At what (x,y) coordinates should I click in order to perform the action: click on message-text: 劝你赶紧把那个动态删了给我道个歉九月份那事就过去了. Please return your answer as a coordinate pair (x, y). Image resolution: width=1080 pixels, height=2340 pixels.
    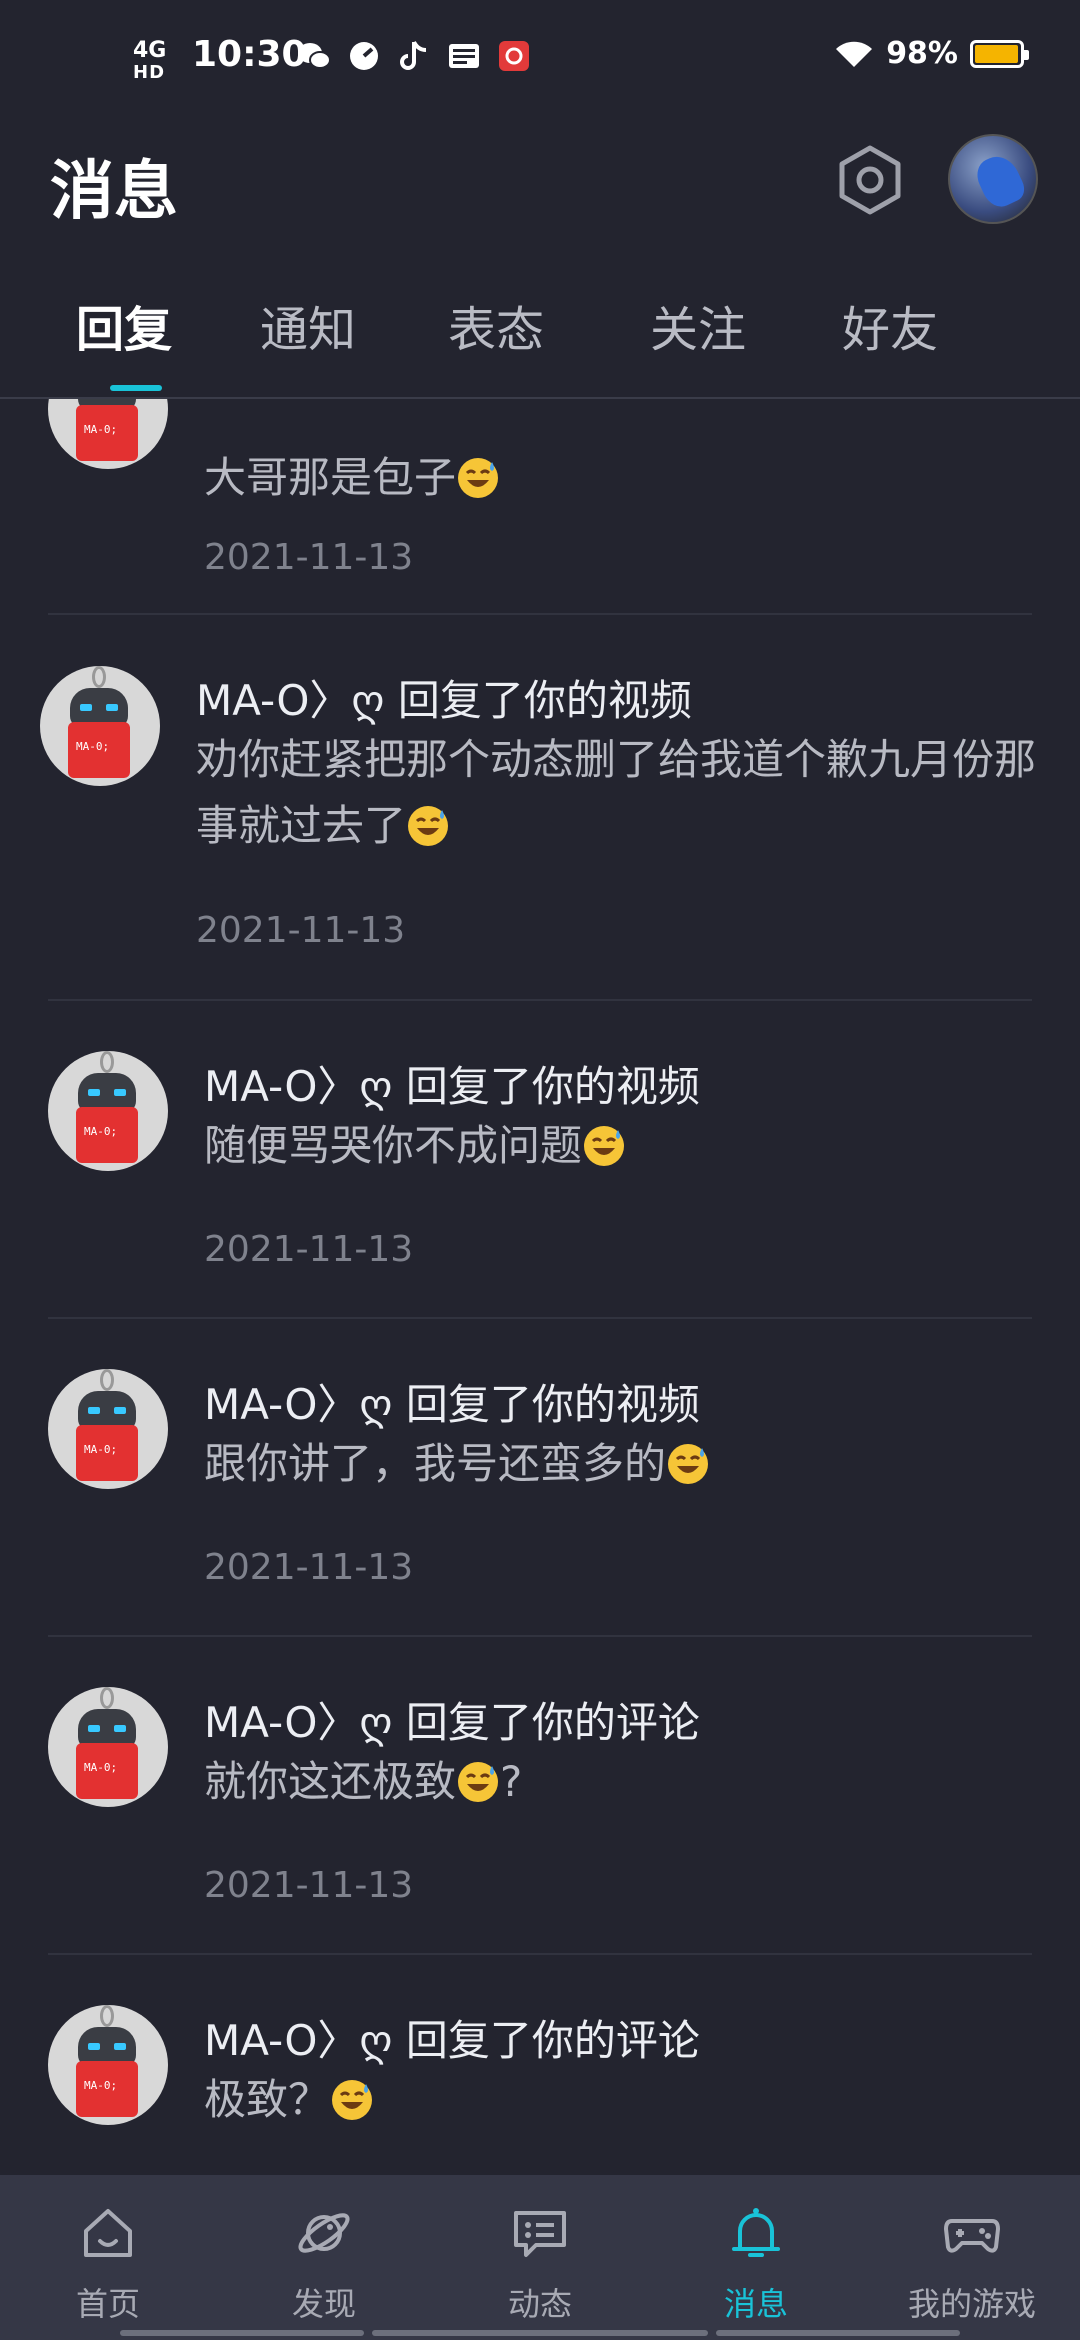
    Looking at the image, I should click on (631, 793).